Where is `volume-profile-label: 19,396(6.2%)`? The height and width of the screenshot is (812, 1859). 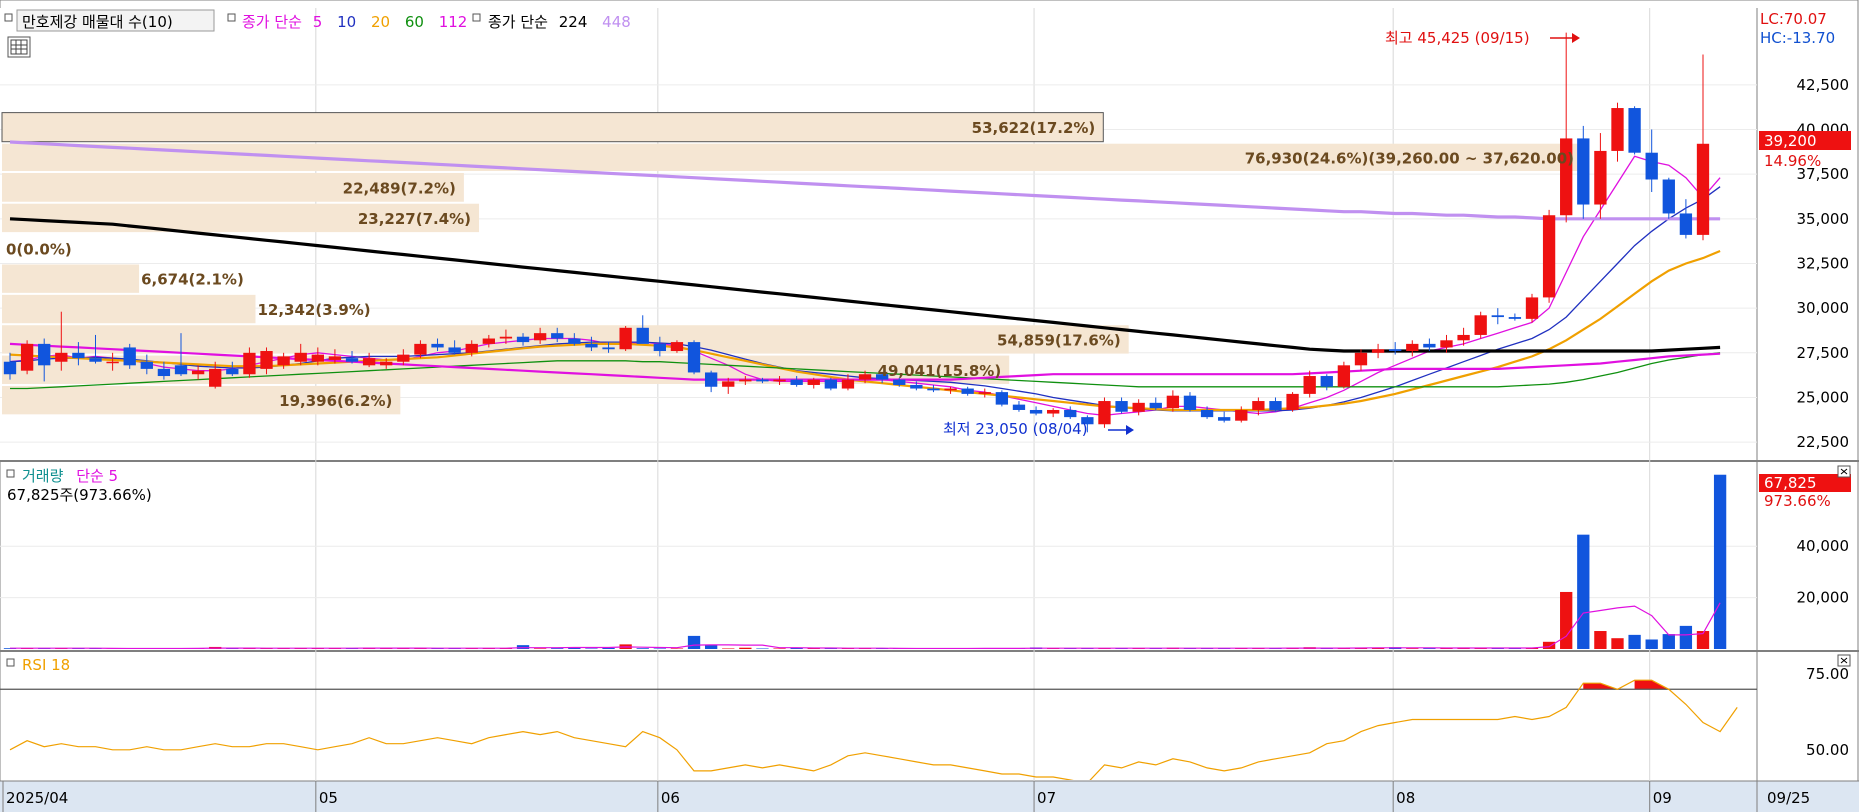
volume-profile-label: 19,396(6.2%) is located at coordinates (335, 401).